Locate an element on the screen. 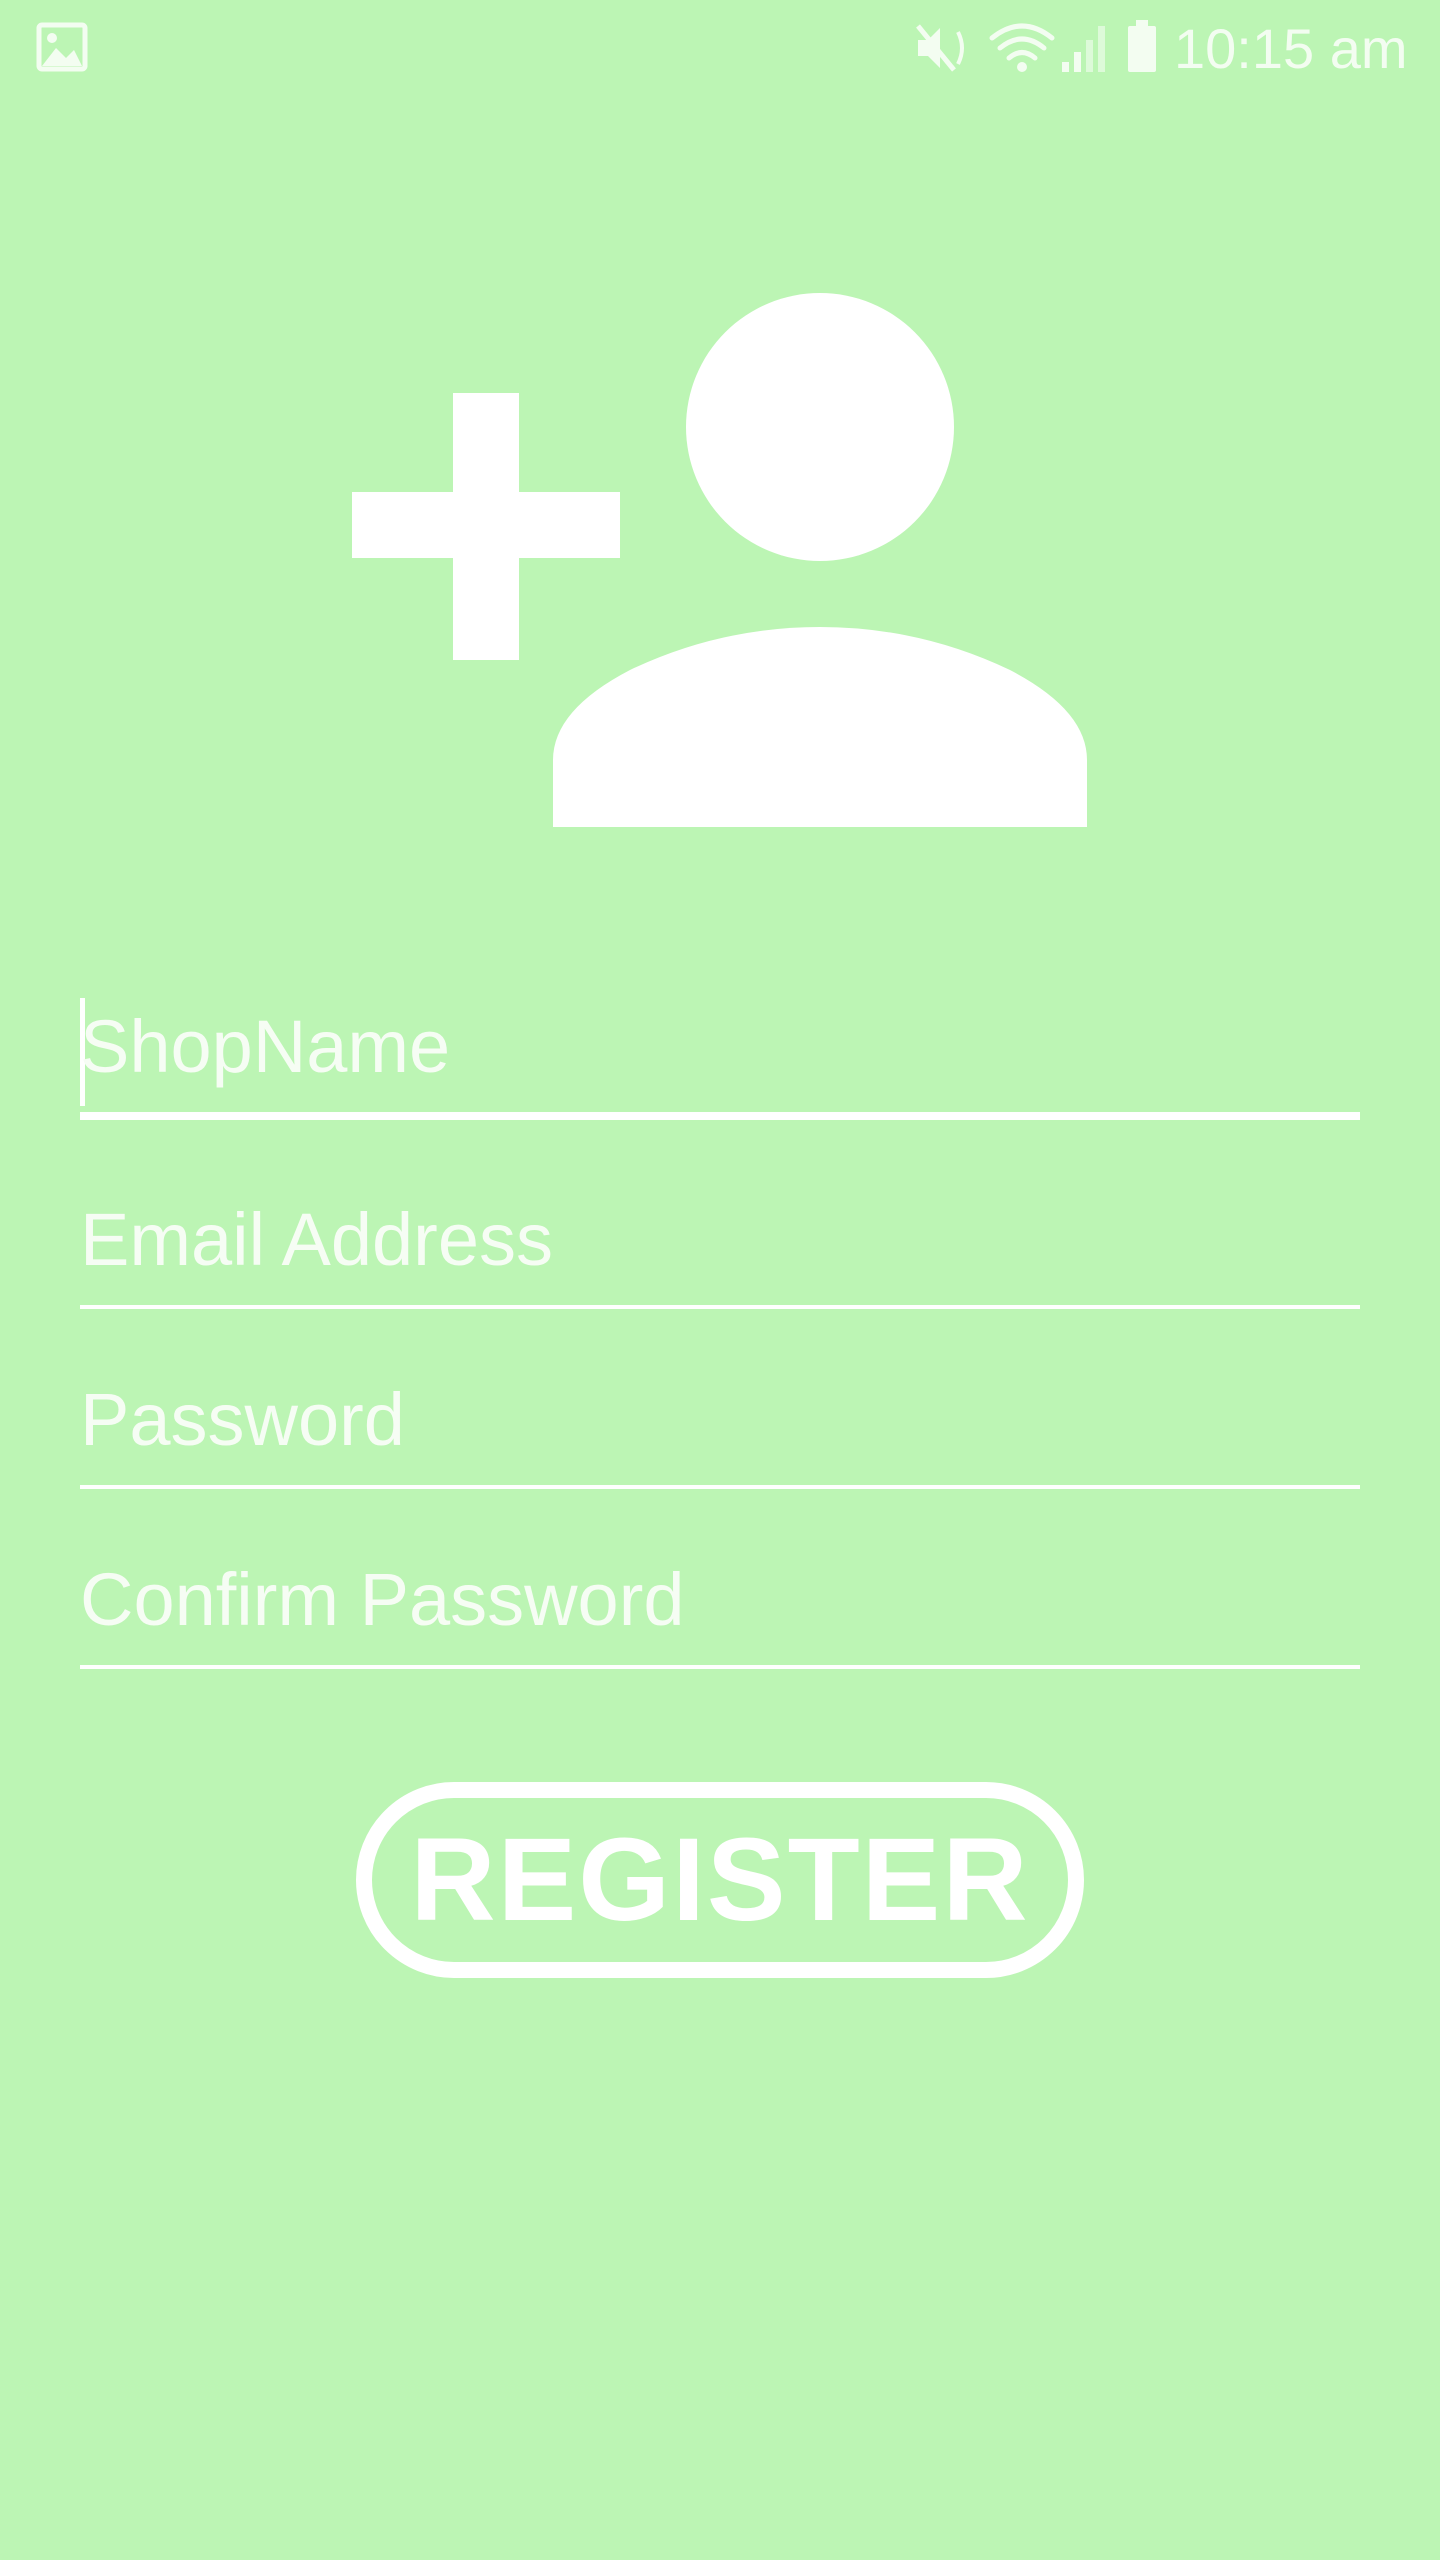  mute-icon is located at coordinates (940, 48).